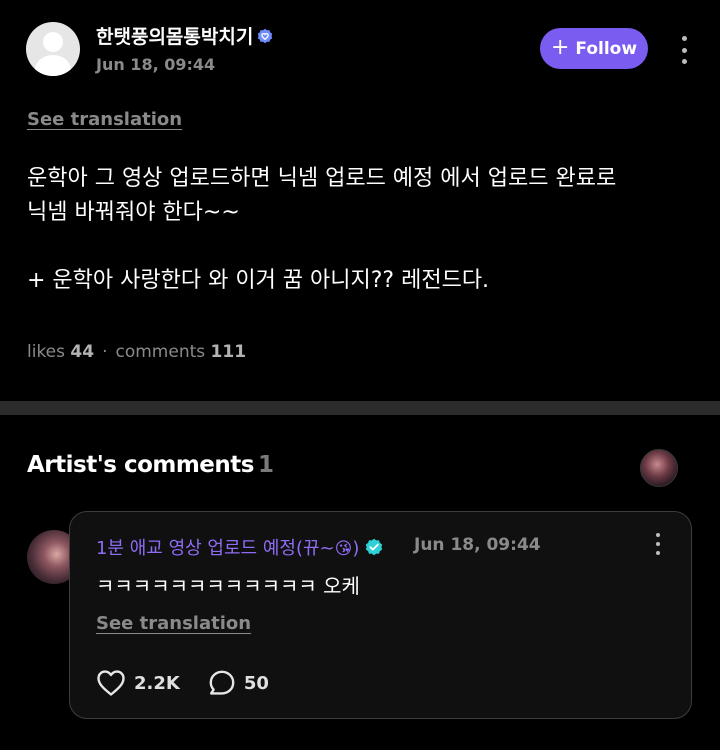 The image size is (720, 750). What do you see at coordinates (82, 352) in the screenshot?
I see `likes-count: 44` at bounding box center [82, 352].